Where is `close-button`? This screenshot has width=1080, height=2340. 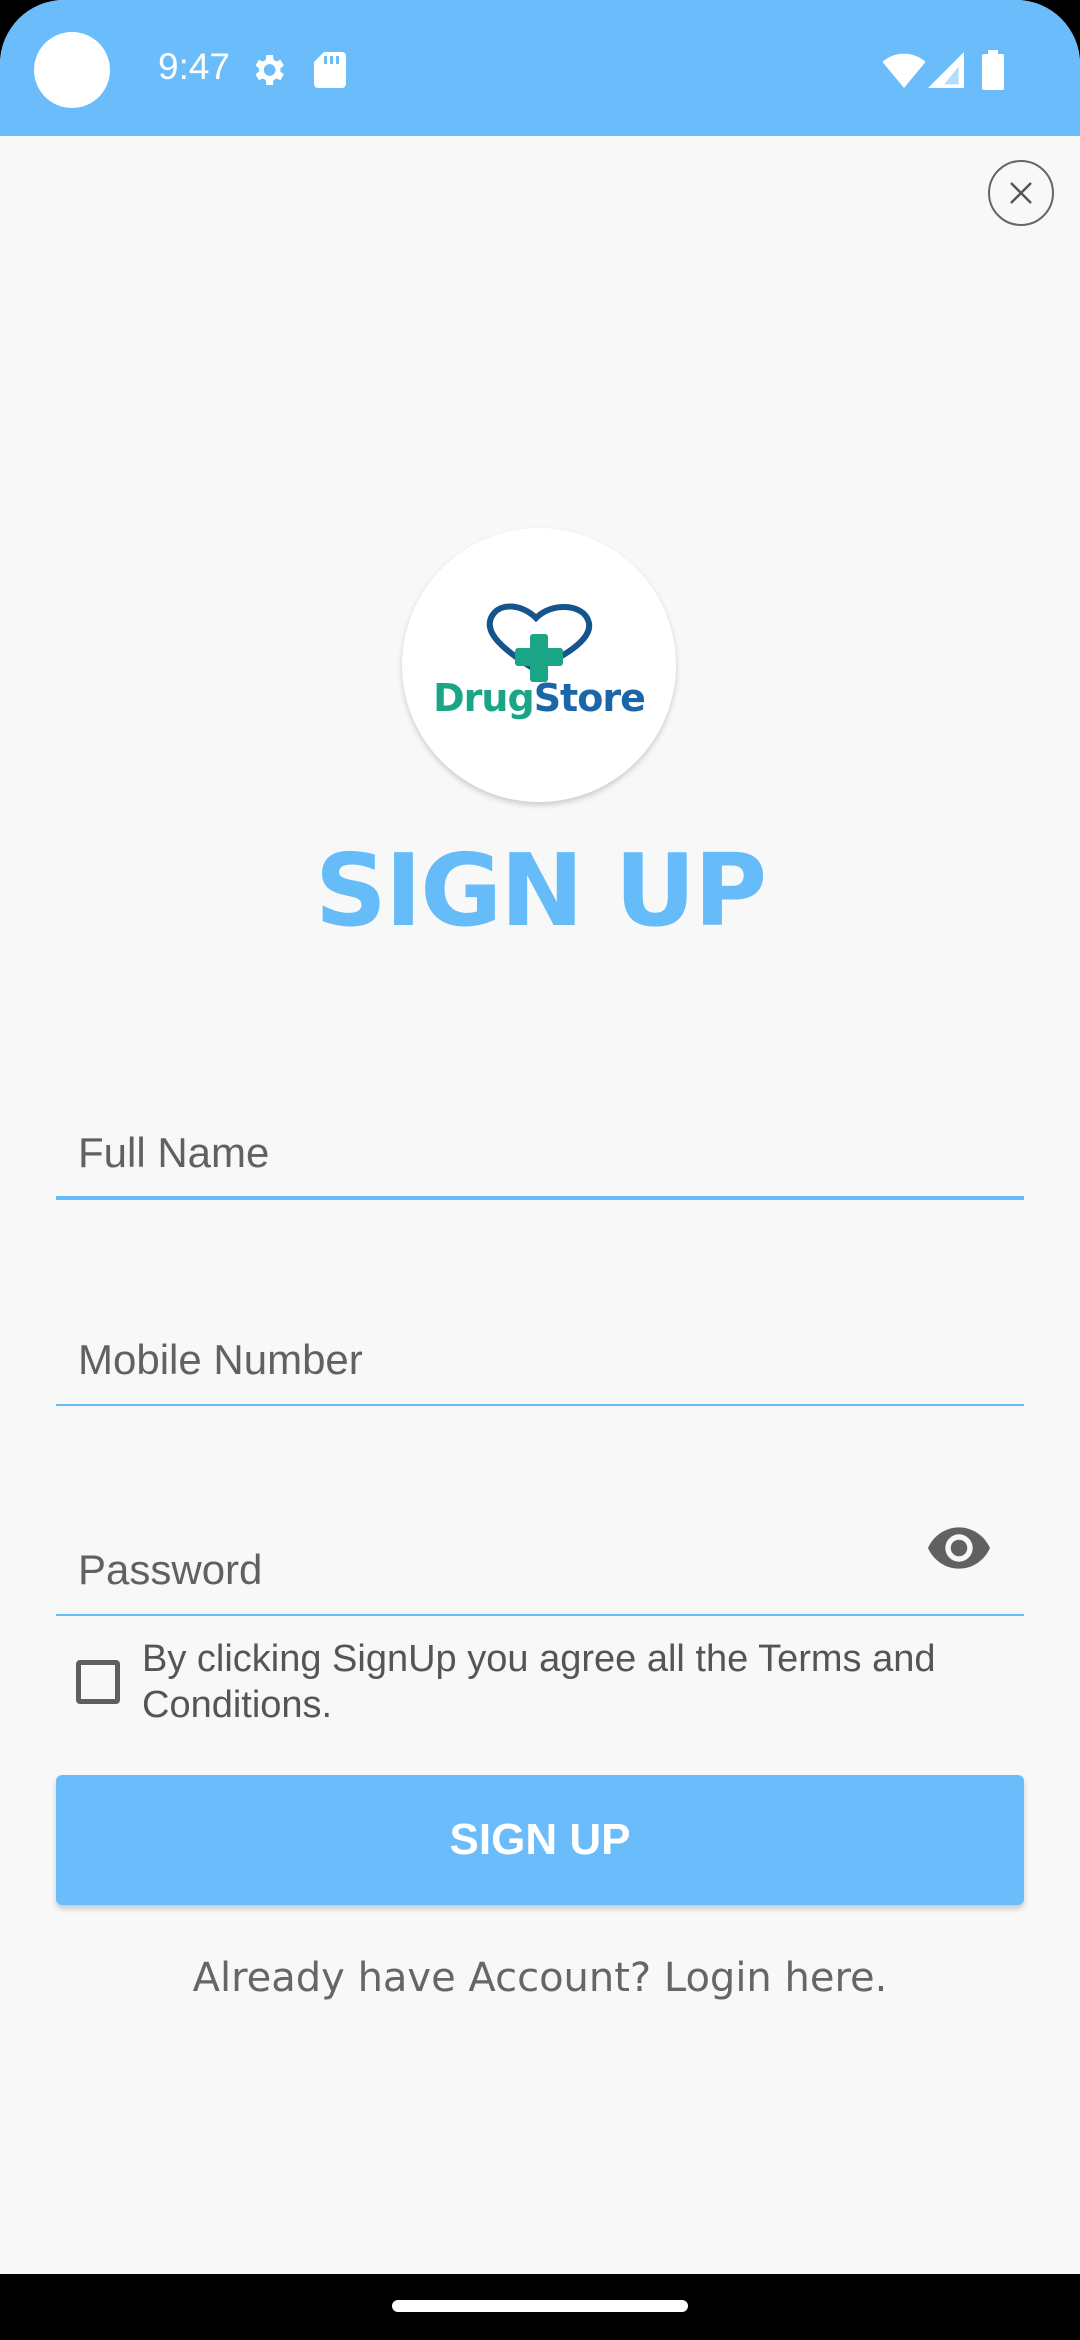
close-button is located at coordinates (1021, 193).